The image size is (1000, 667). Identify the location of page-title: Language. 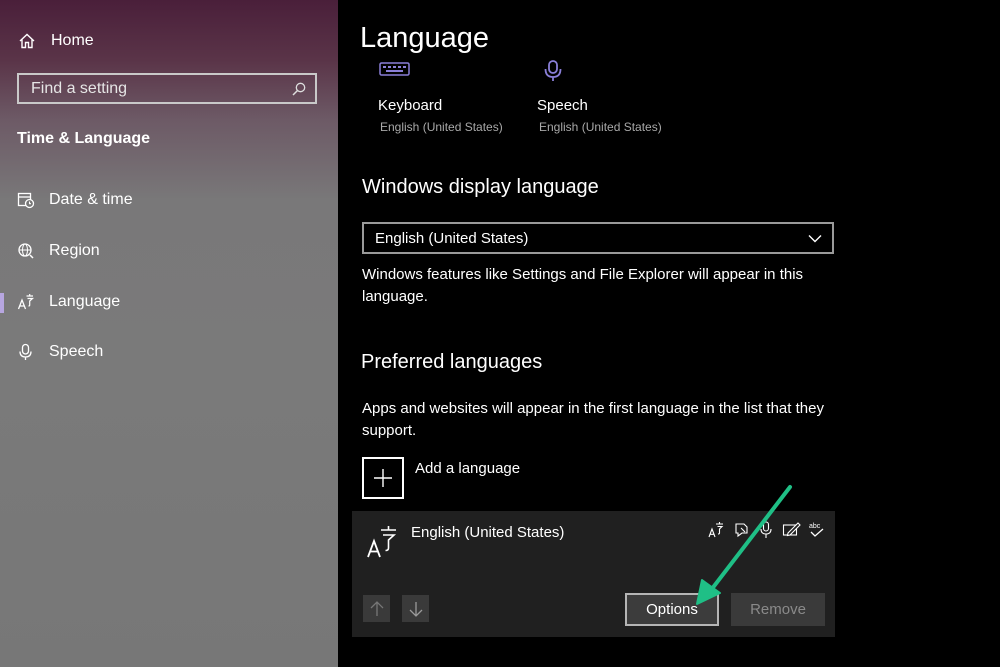
(425, 38).